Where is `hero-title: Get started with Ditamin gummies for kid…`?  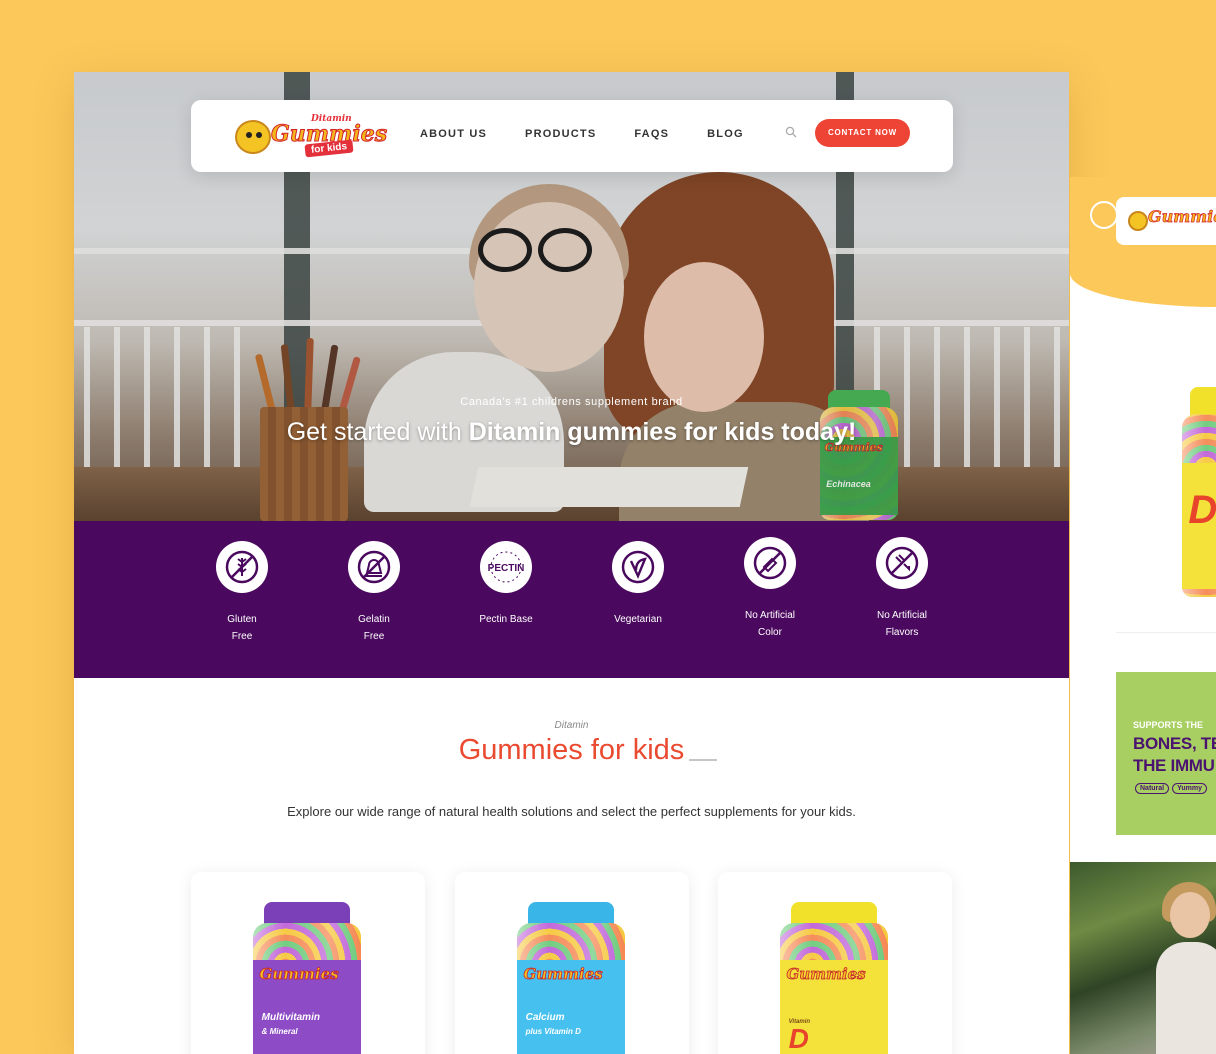
hero-title: Get started with Ditamin gummies for kid… is located at coordinates (571, 432).